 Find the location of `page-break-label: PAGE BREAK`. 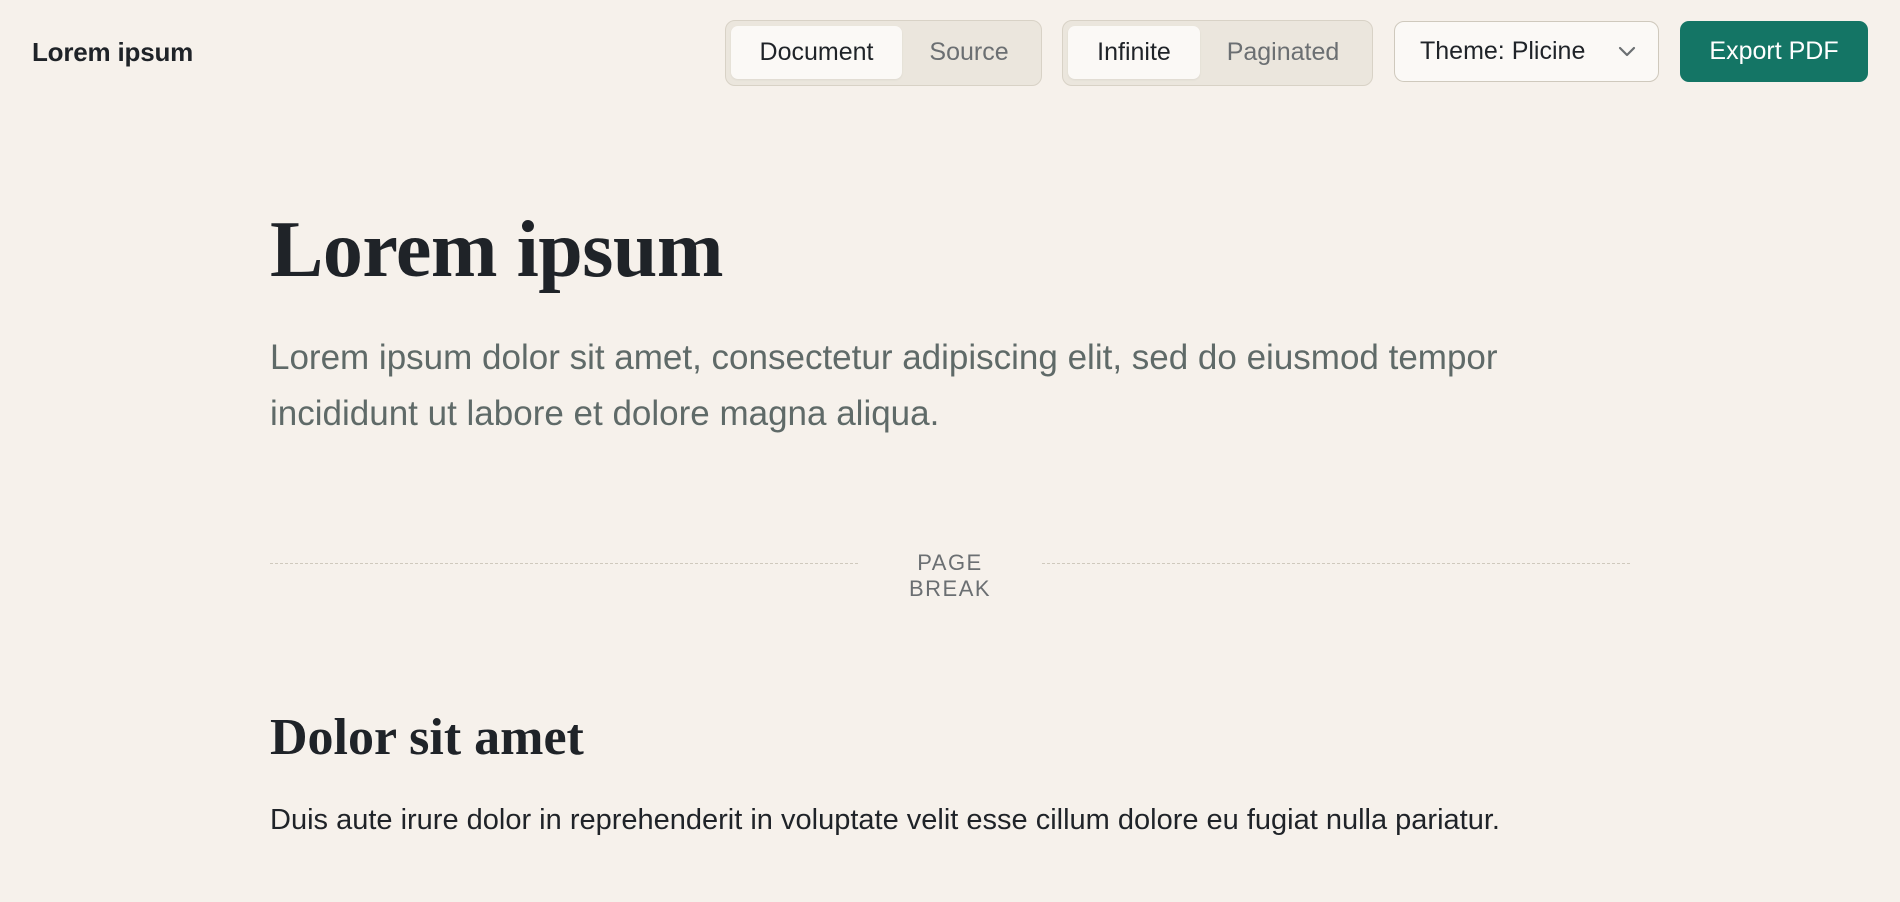

page-break-label: PAGE BREAK is located at coordinates (950, 575).